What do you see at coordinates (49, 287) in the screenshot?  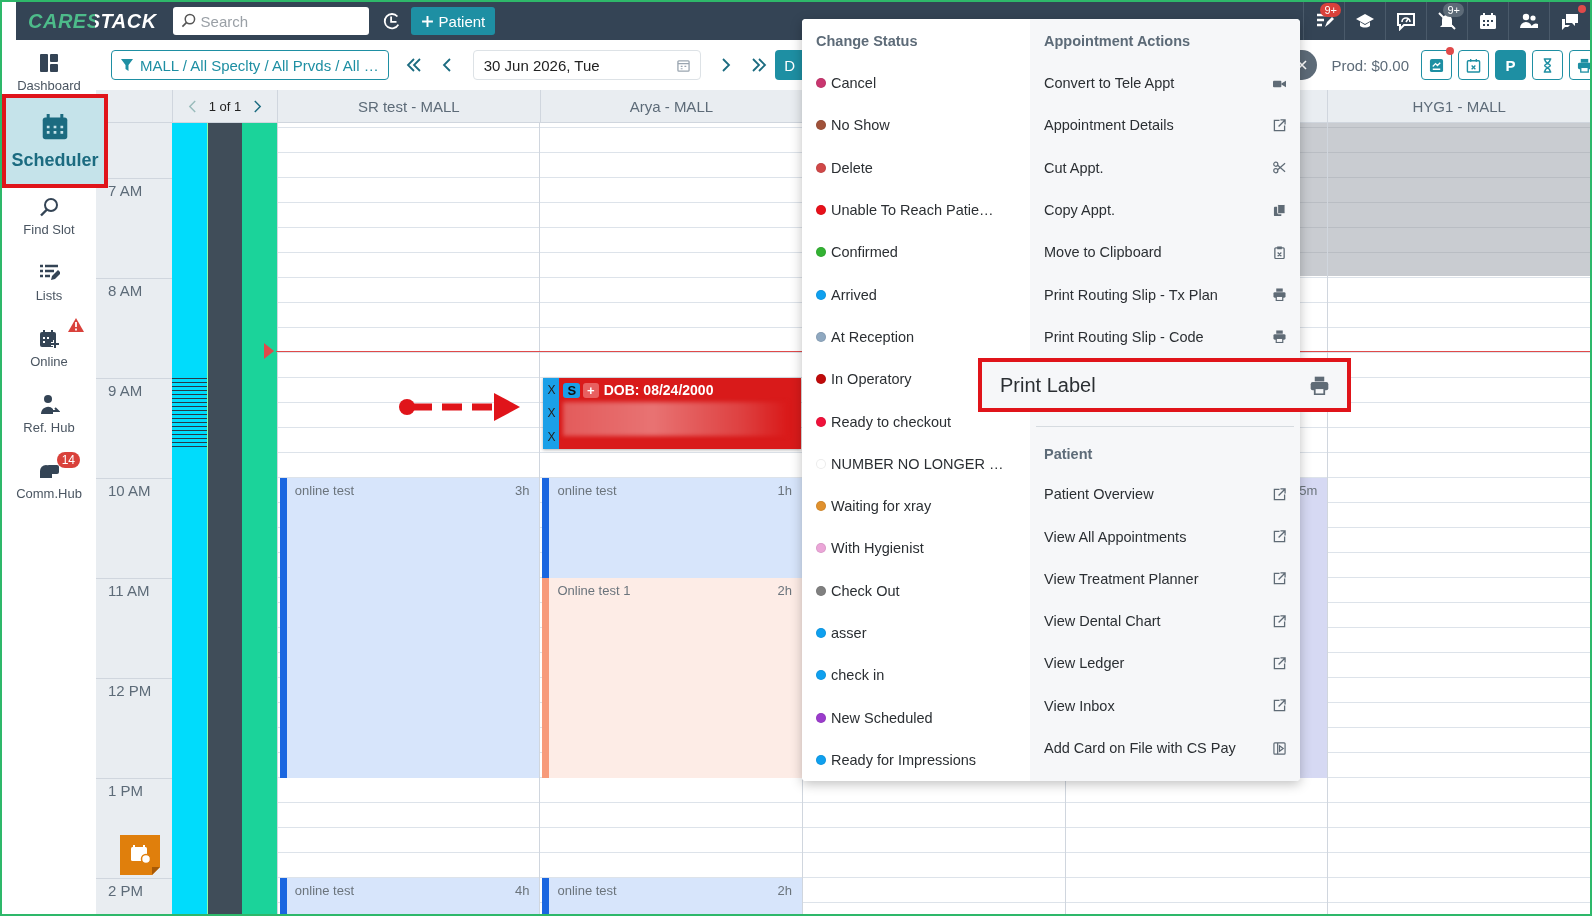 I see `sidebar-item: Lists` at bounding box center [49, 287].